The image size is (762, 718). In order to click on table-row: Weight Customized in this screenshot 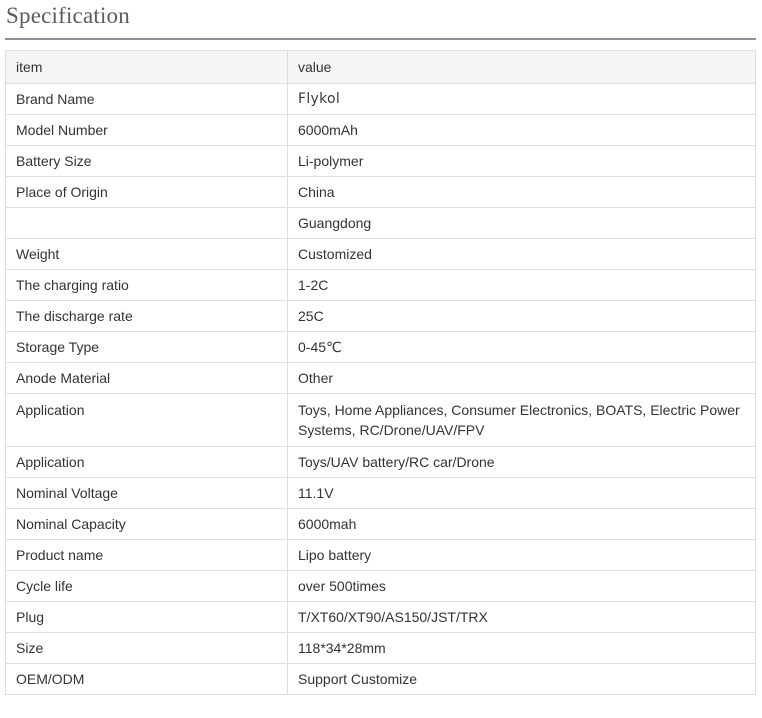, I will do `click(380, 254)`.